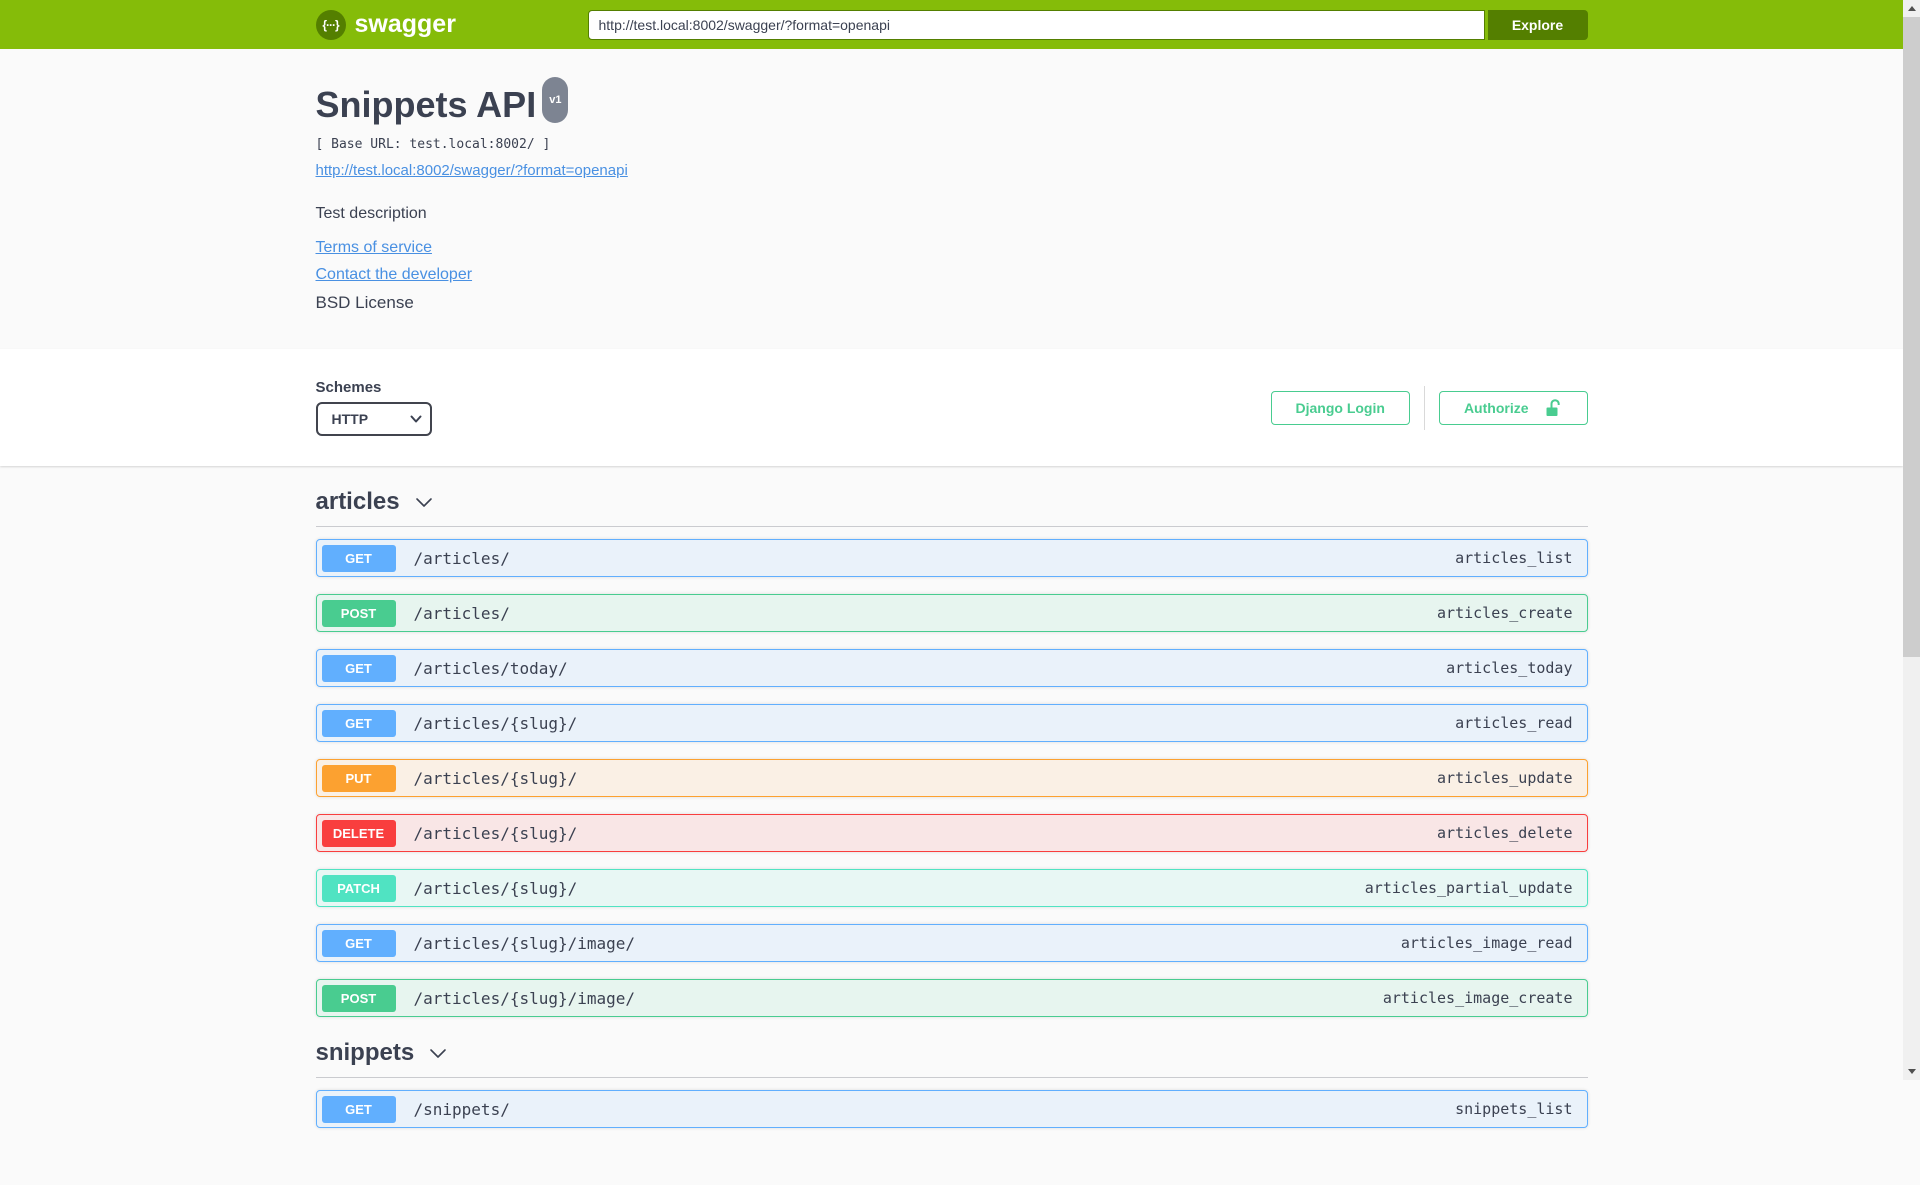 This screenshot has height=1185, width=1920. I want to click on section-tag-label: articles, so click(357, 501).